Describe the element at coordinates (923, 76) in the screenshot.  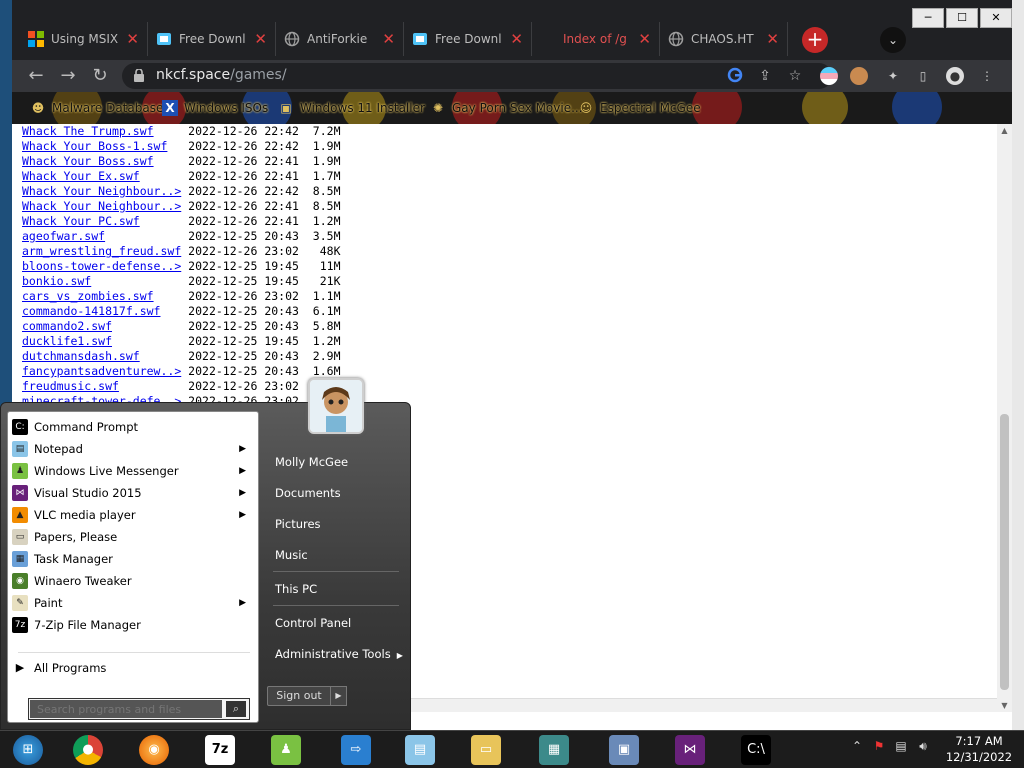
I see `side-panel-icon: ▯` at that location.